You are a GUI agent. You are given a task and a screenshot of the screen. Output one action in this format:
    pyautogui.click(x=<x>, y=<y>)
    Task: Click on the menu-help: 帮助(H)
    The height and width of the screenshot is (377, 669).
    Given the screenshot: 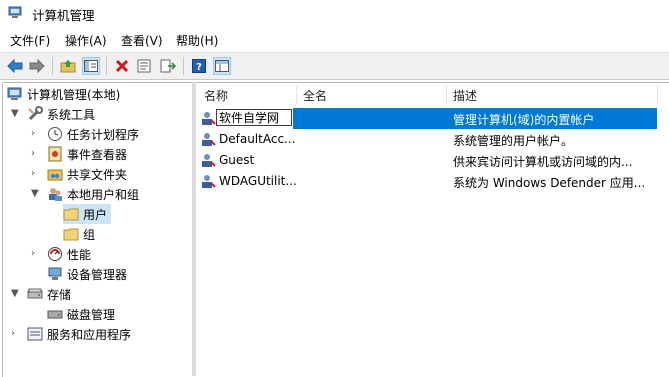 What is the action you would take?
    pyautogui.click(x=197, y=40)
    